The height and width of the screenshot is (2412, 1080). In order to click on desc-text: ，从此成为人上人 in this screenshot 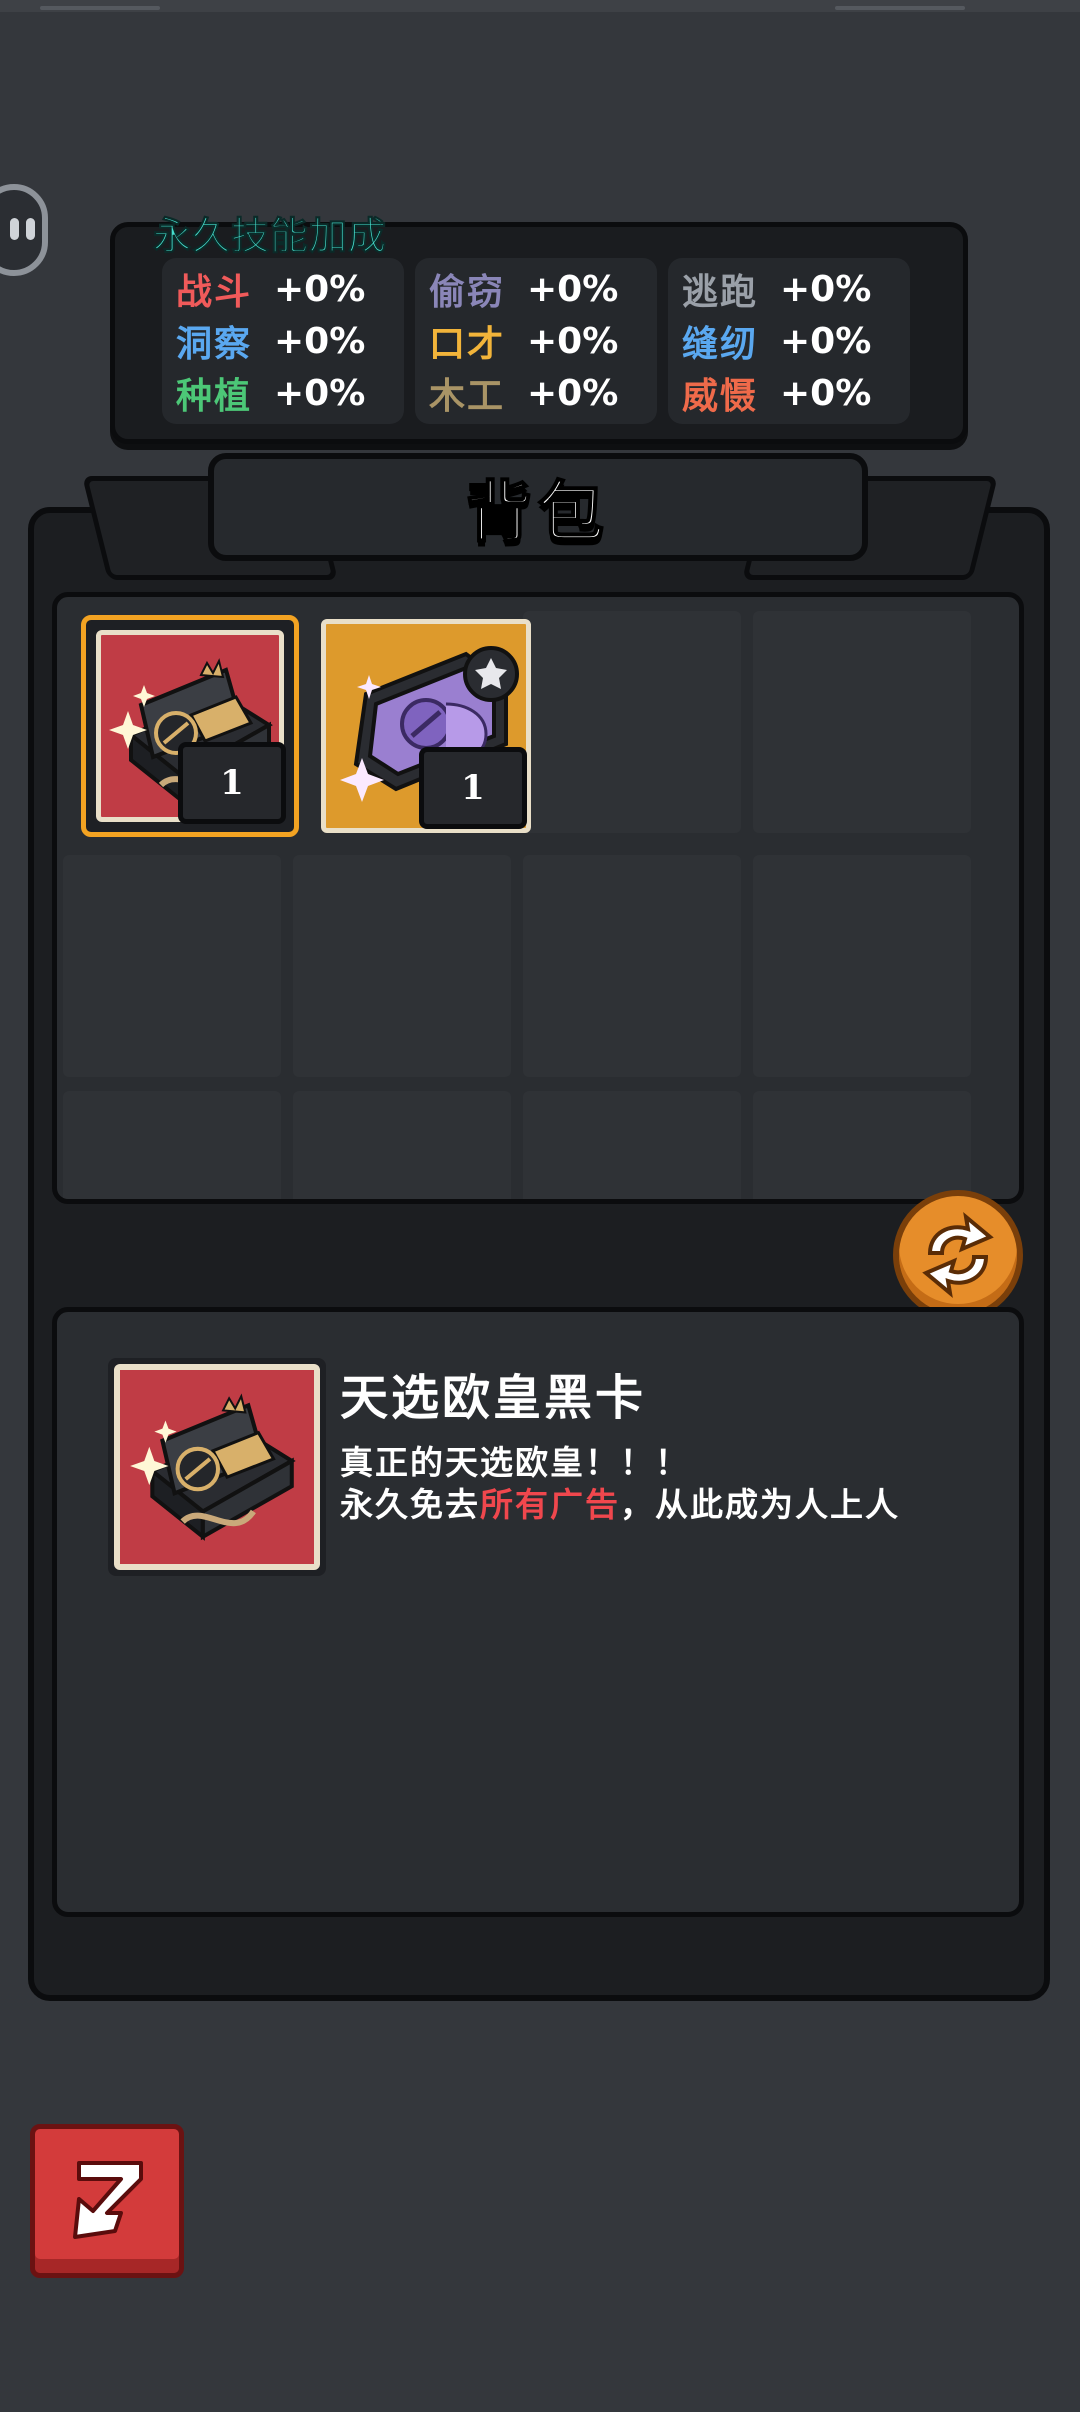, I will do `click(760, 1504)`.